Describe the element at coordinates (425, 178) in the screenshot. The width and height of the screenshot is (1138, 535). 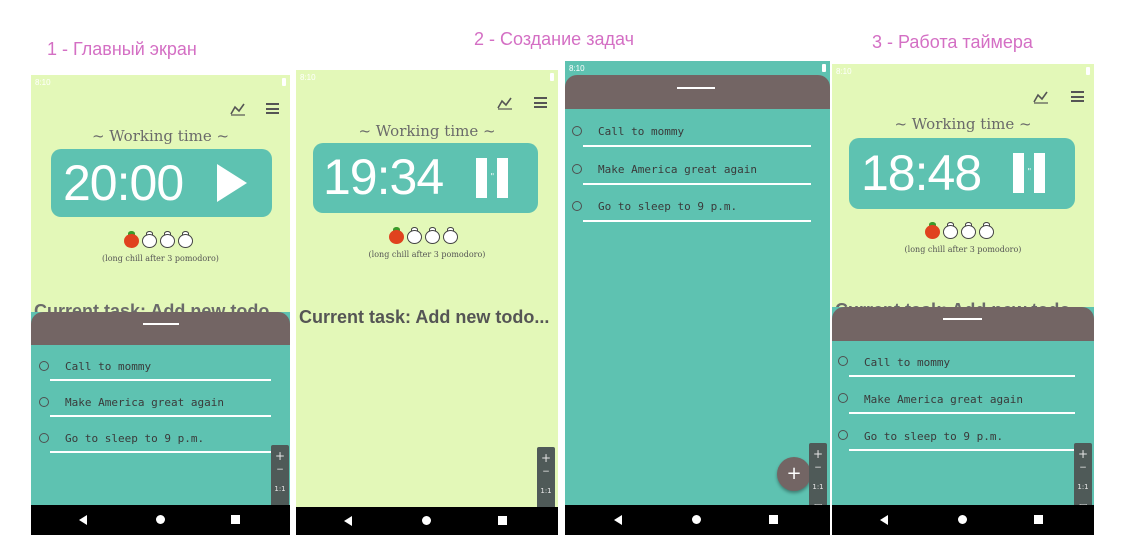
I see `timer-box: 19:34 "` at that location.